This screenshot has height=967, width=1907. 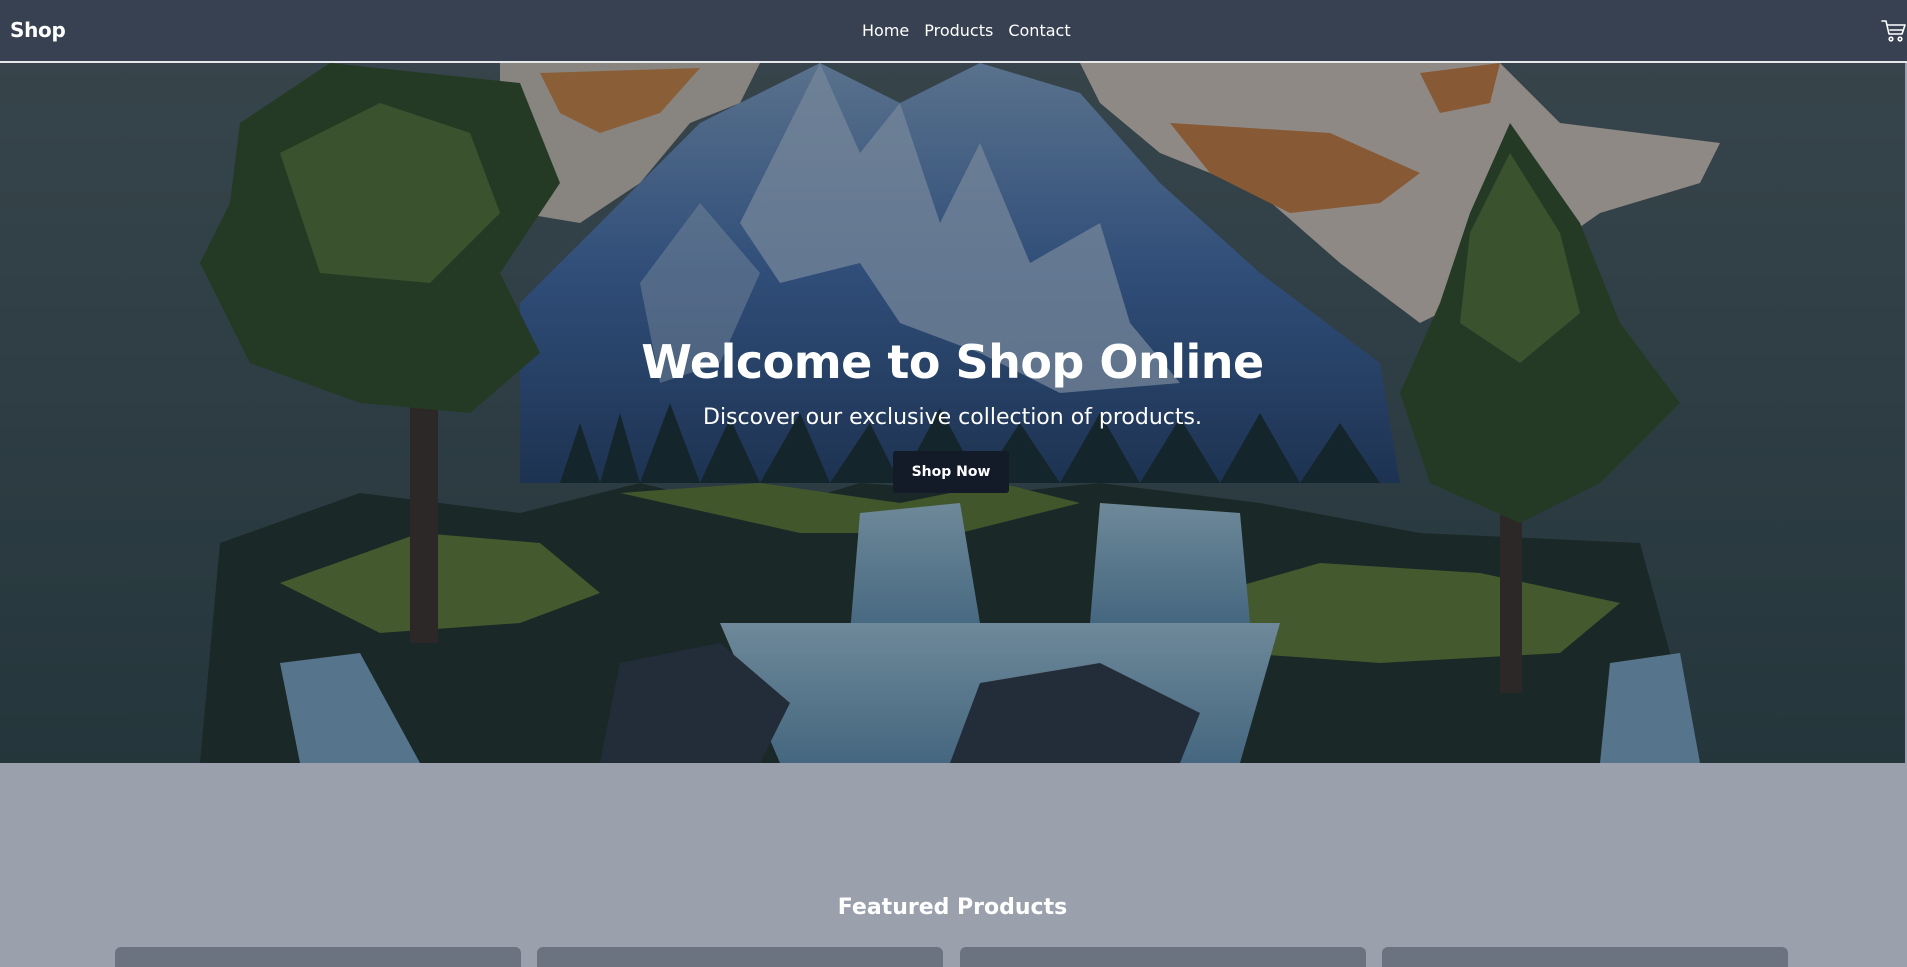 I want to click on hero-title: Welcome to Shop Online, so click(x=952, y=362).